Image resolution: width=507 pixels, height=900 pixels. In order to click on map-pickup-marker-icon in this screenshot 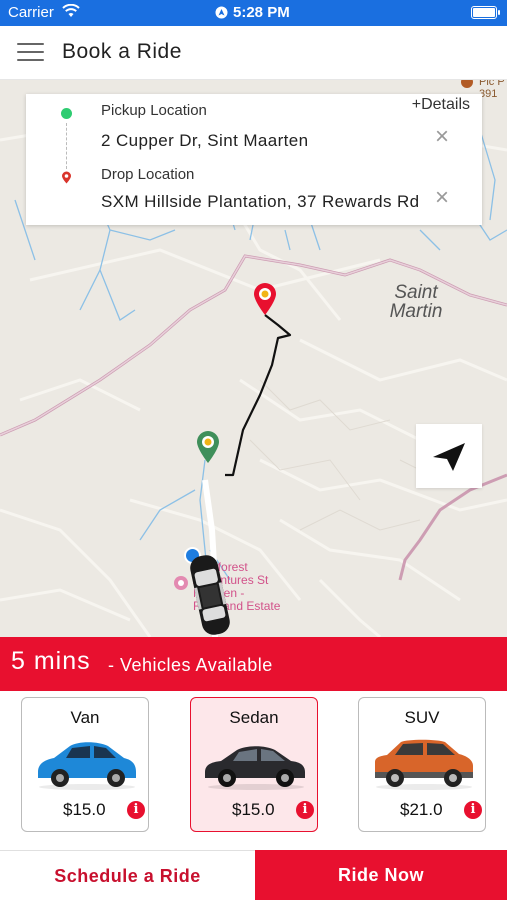, I will do `click(208, 447)`.